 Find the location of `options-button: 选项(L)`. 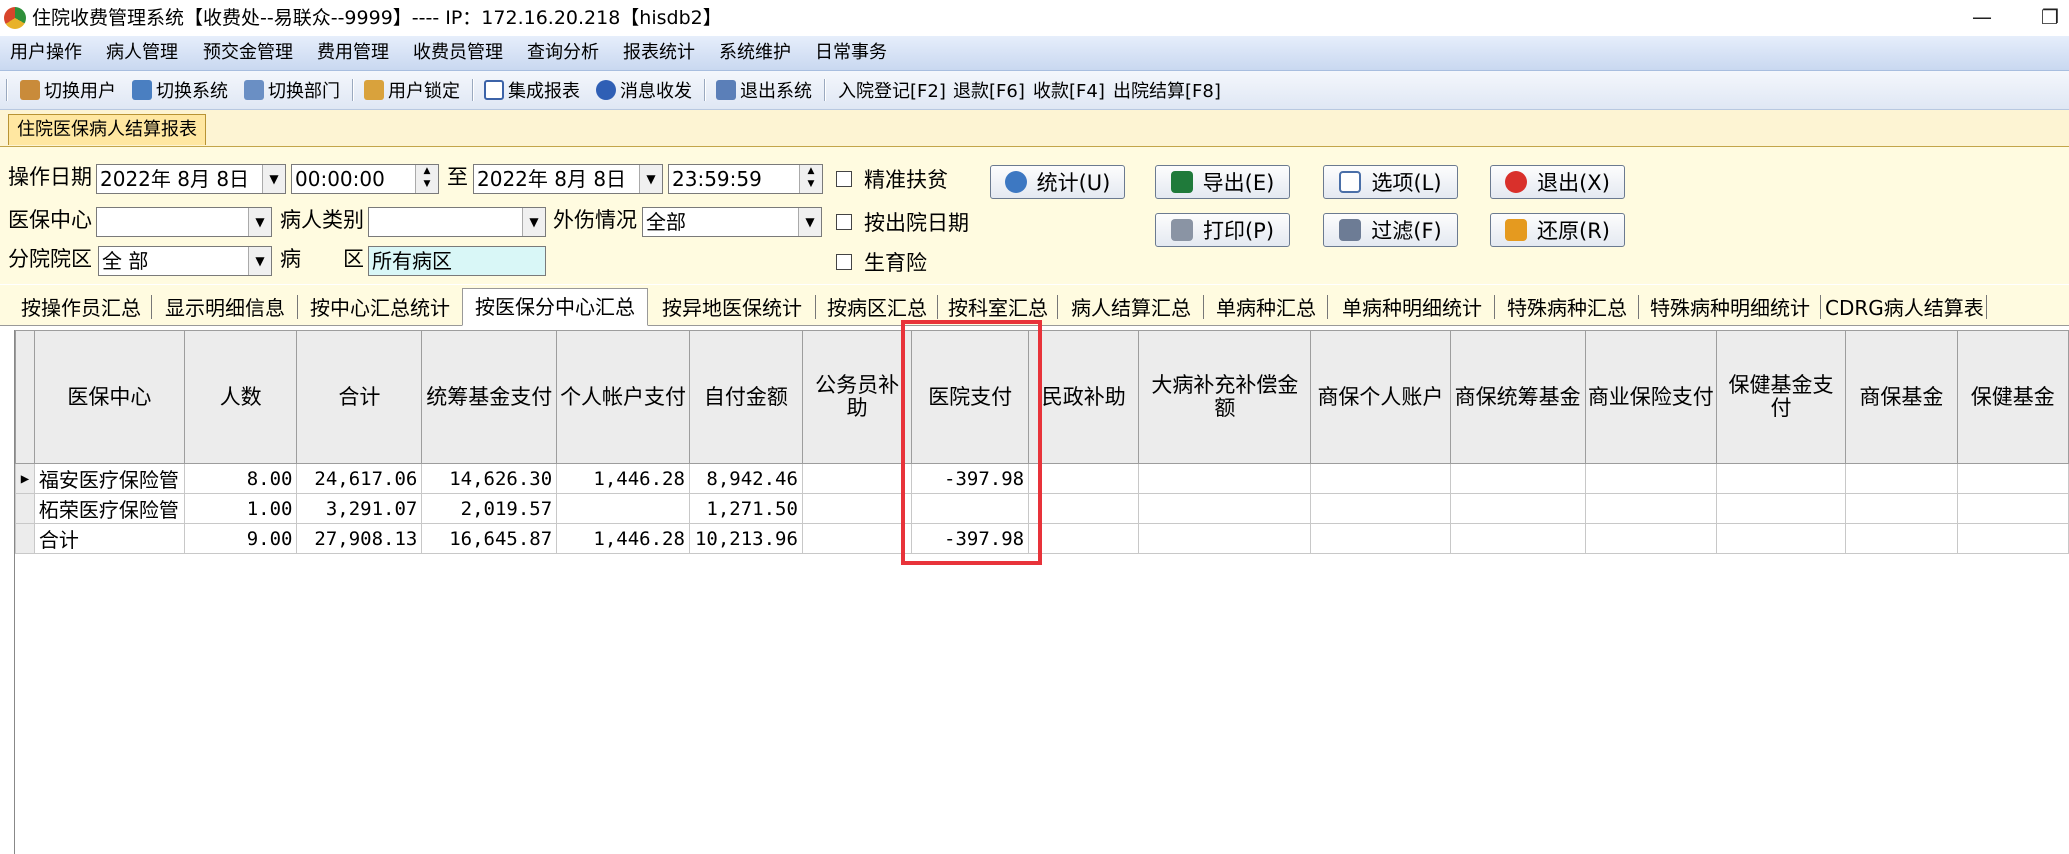

options-button: 选项(L) is located at coordinates (1390, 182).